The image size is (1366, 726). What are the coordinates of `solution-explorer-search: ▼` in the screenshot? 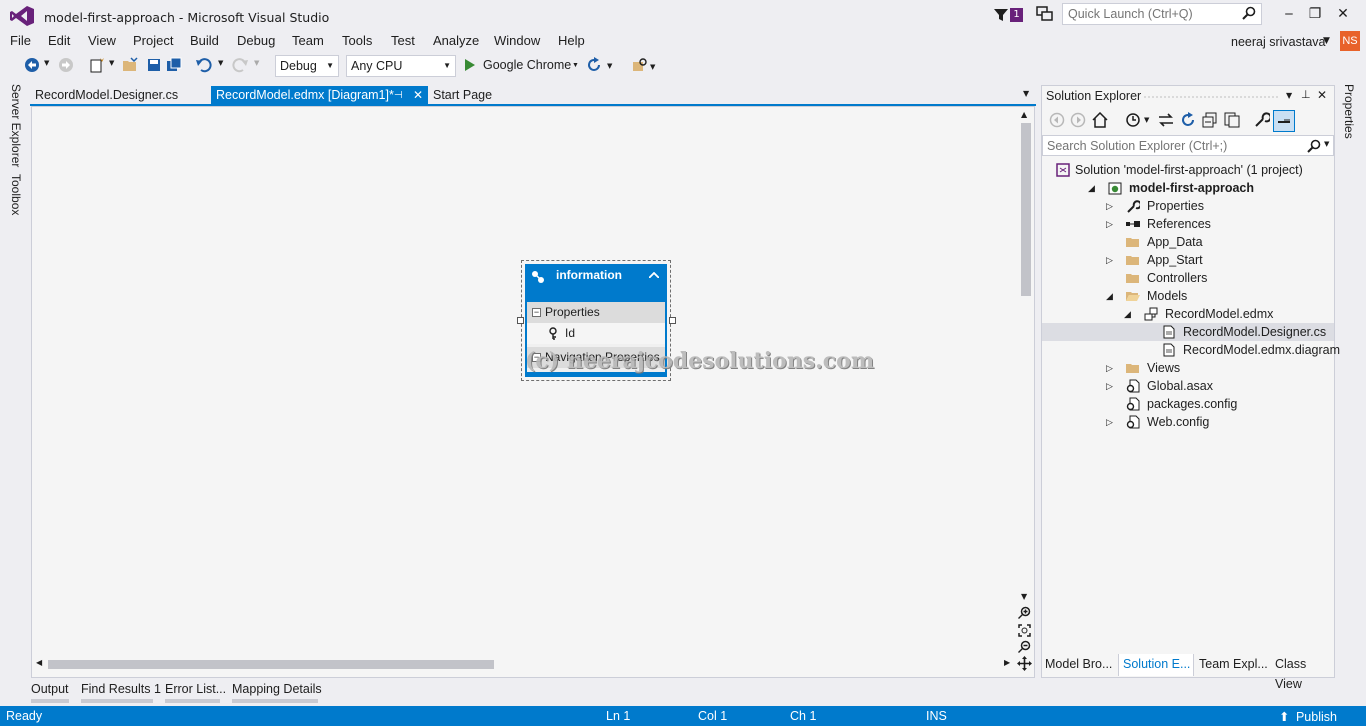 It's located at (1188, 145).